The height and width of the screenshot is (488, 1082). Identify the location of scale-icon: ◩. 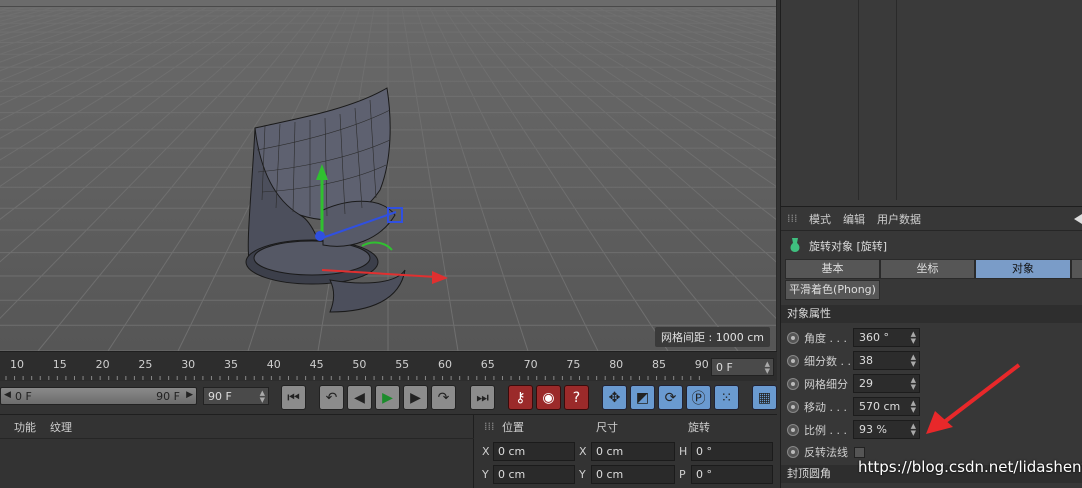
(642, 397).